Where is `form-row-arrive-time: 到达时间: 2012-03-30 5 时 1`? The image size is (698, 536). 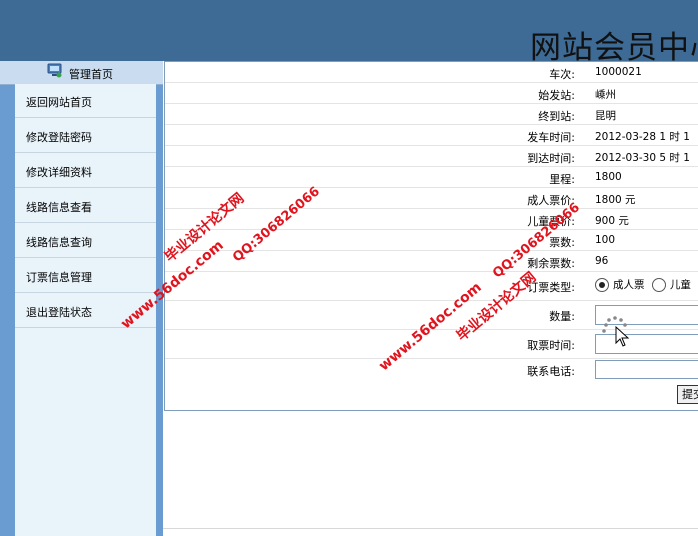
form-row-arrive-time: 到达时间: 2012-03-30 5 时 1 is located at coordinates (431, 156).